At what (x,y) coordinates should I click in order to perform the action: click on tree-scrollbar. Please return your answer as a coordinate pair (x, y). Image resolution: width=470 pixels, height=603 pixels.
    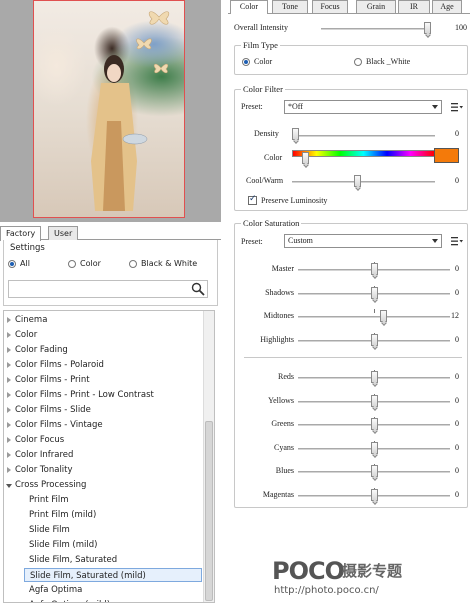
    Looking at the image, I should click on (208, 456).